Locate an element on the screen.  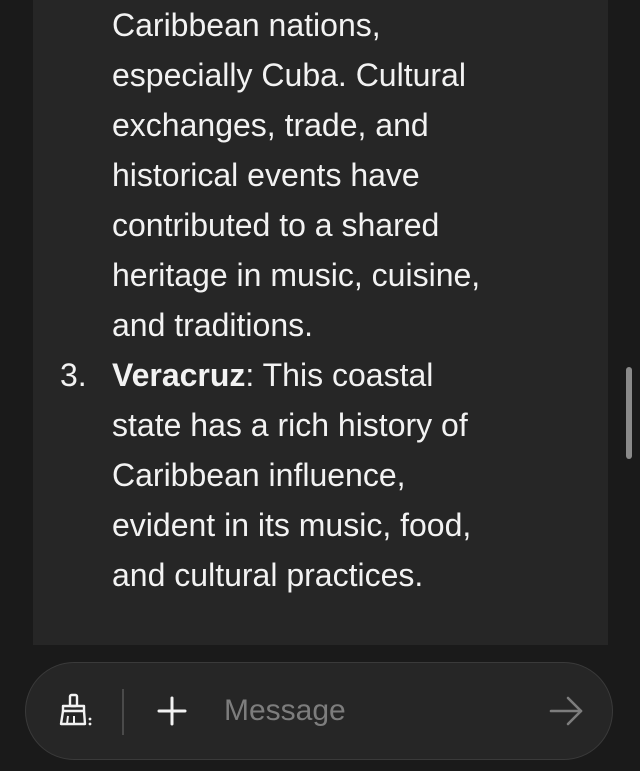
plus-icon is located at coordinates (172, 711).